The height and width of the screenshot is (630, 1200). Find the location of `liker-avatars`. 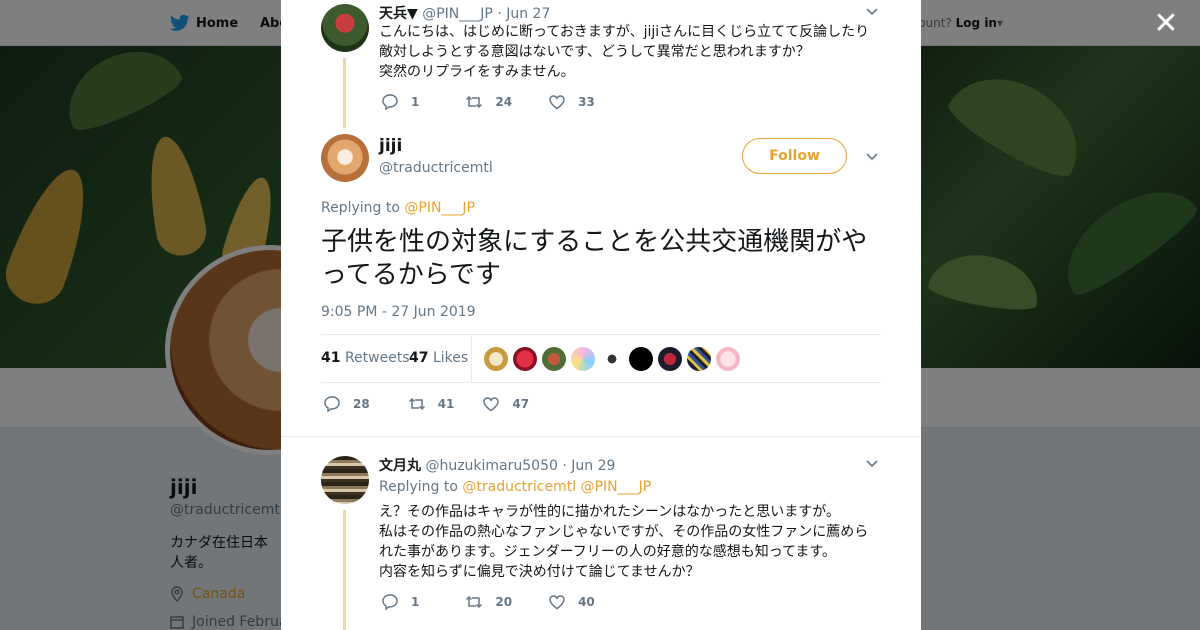

liker-avatars is located at coordinates (612, 359).